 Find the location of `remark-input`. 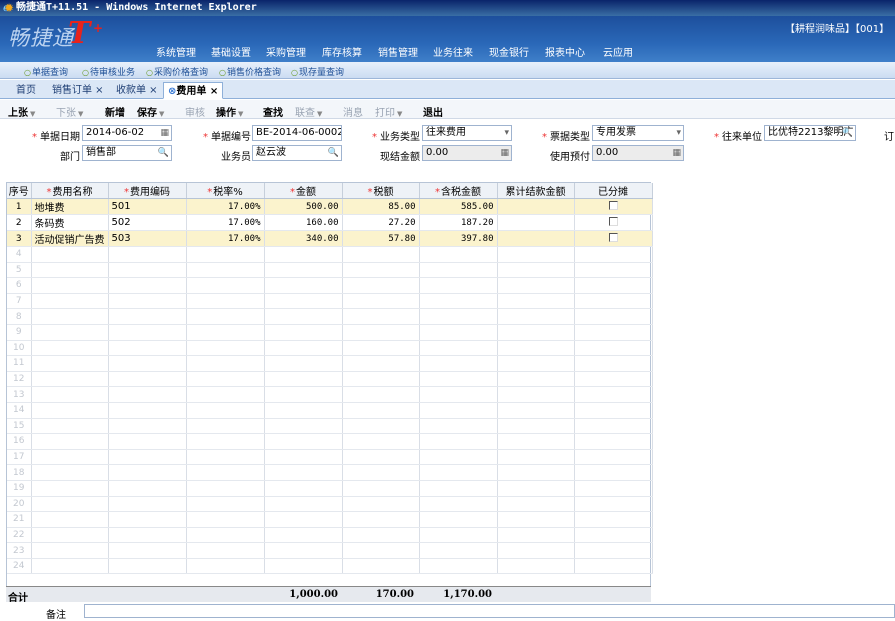

remark-input is located at coordinates (489, 611).